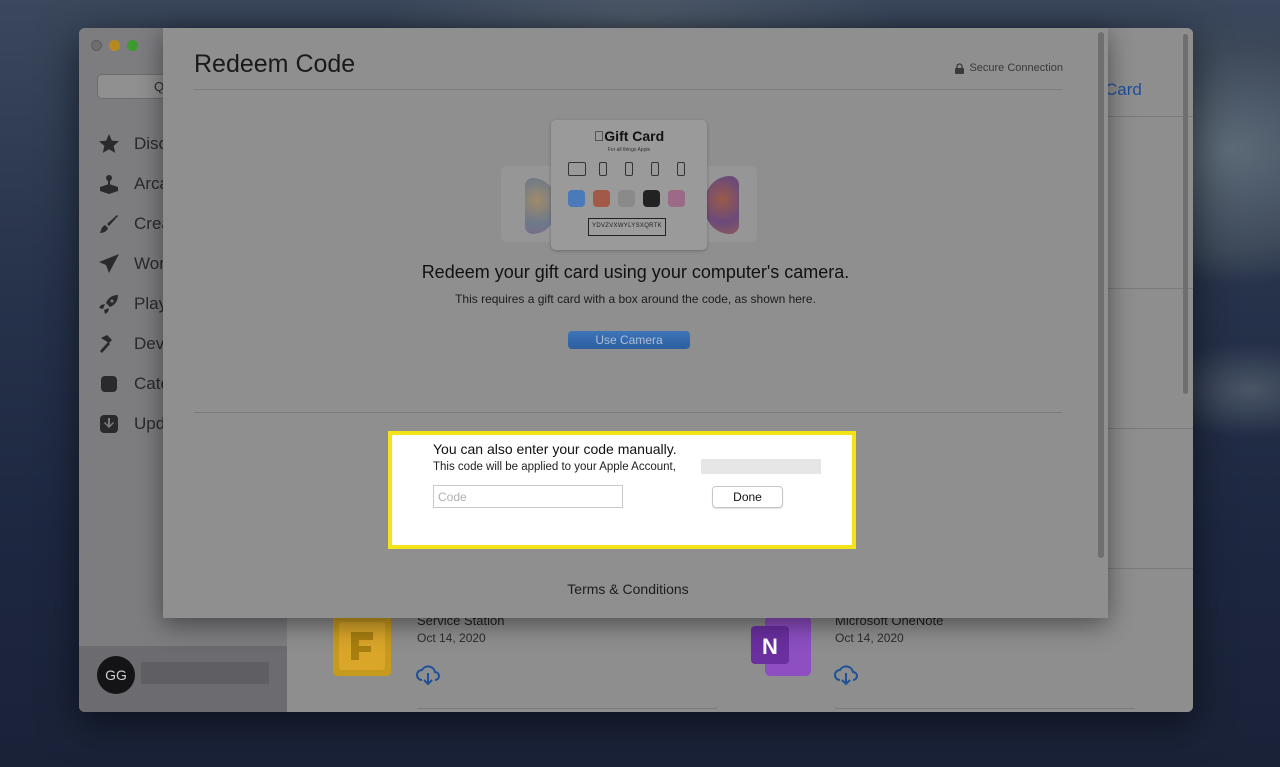 The height and width of the screenshot is (767, 1280). Describe the element at coordinates (275, 64) in the screenshot. I see `sheet-title: Redeem Code` at that location.